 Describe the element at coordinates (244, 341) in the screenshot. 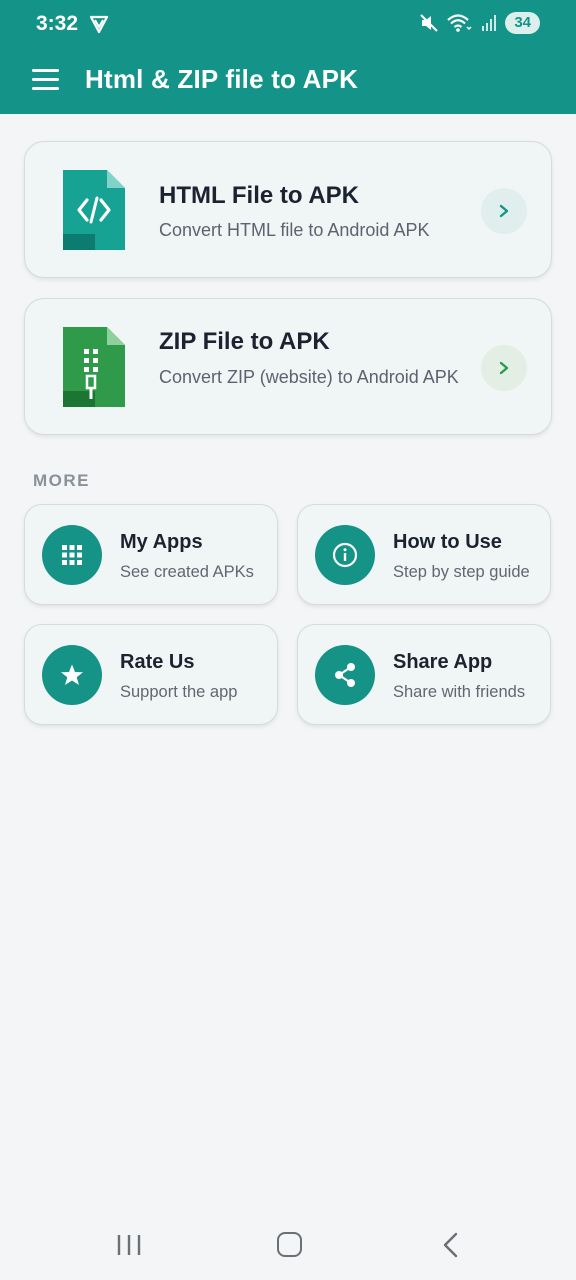

I see `card-title: ZIP File to APK` at that location.